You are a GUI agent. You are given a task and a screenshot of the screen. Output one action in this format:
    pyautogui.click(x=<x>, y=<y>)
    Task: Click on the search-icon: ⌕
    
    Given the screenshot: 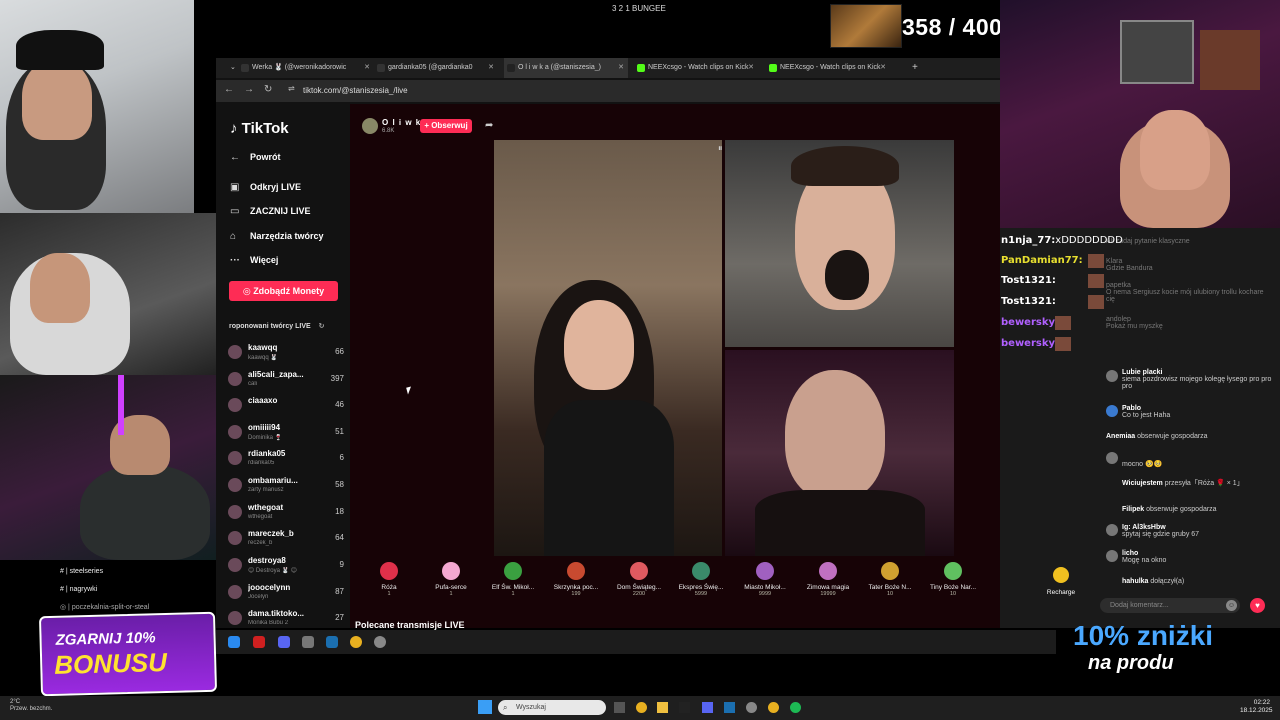 What is the action you would take?
    pyautogui.click(x=505, y=707)
    